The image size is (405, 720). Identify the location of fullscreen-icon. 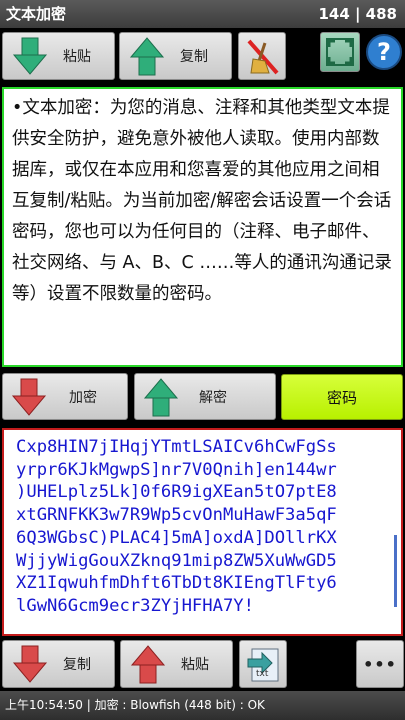
(340, 52).